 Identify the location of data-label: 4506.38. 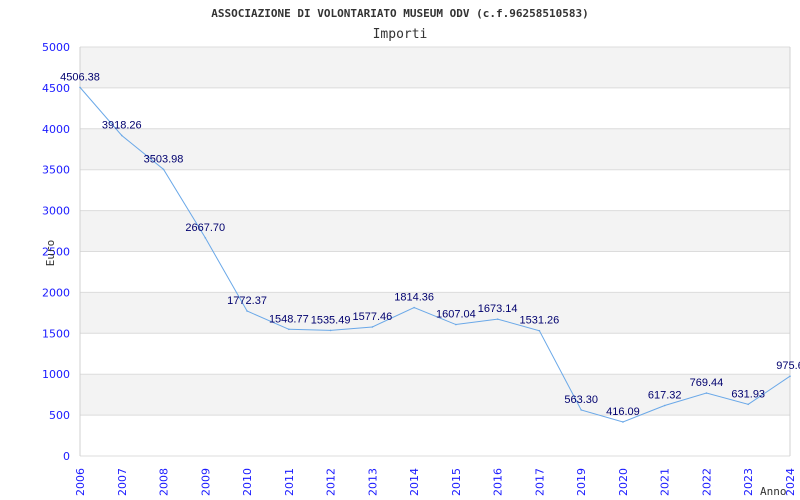
(80, 77).